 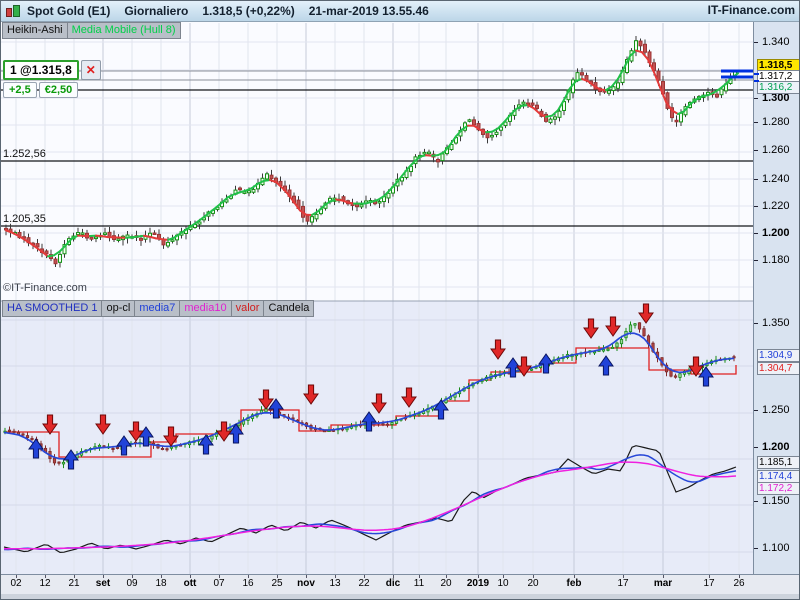 I want to click on axis-price-label: 1.240, so click(x=776, y=179).